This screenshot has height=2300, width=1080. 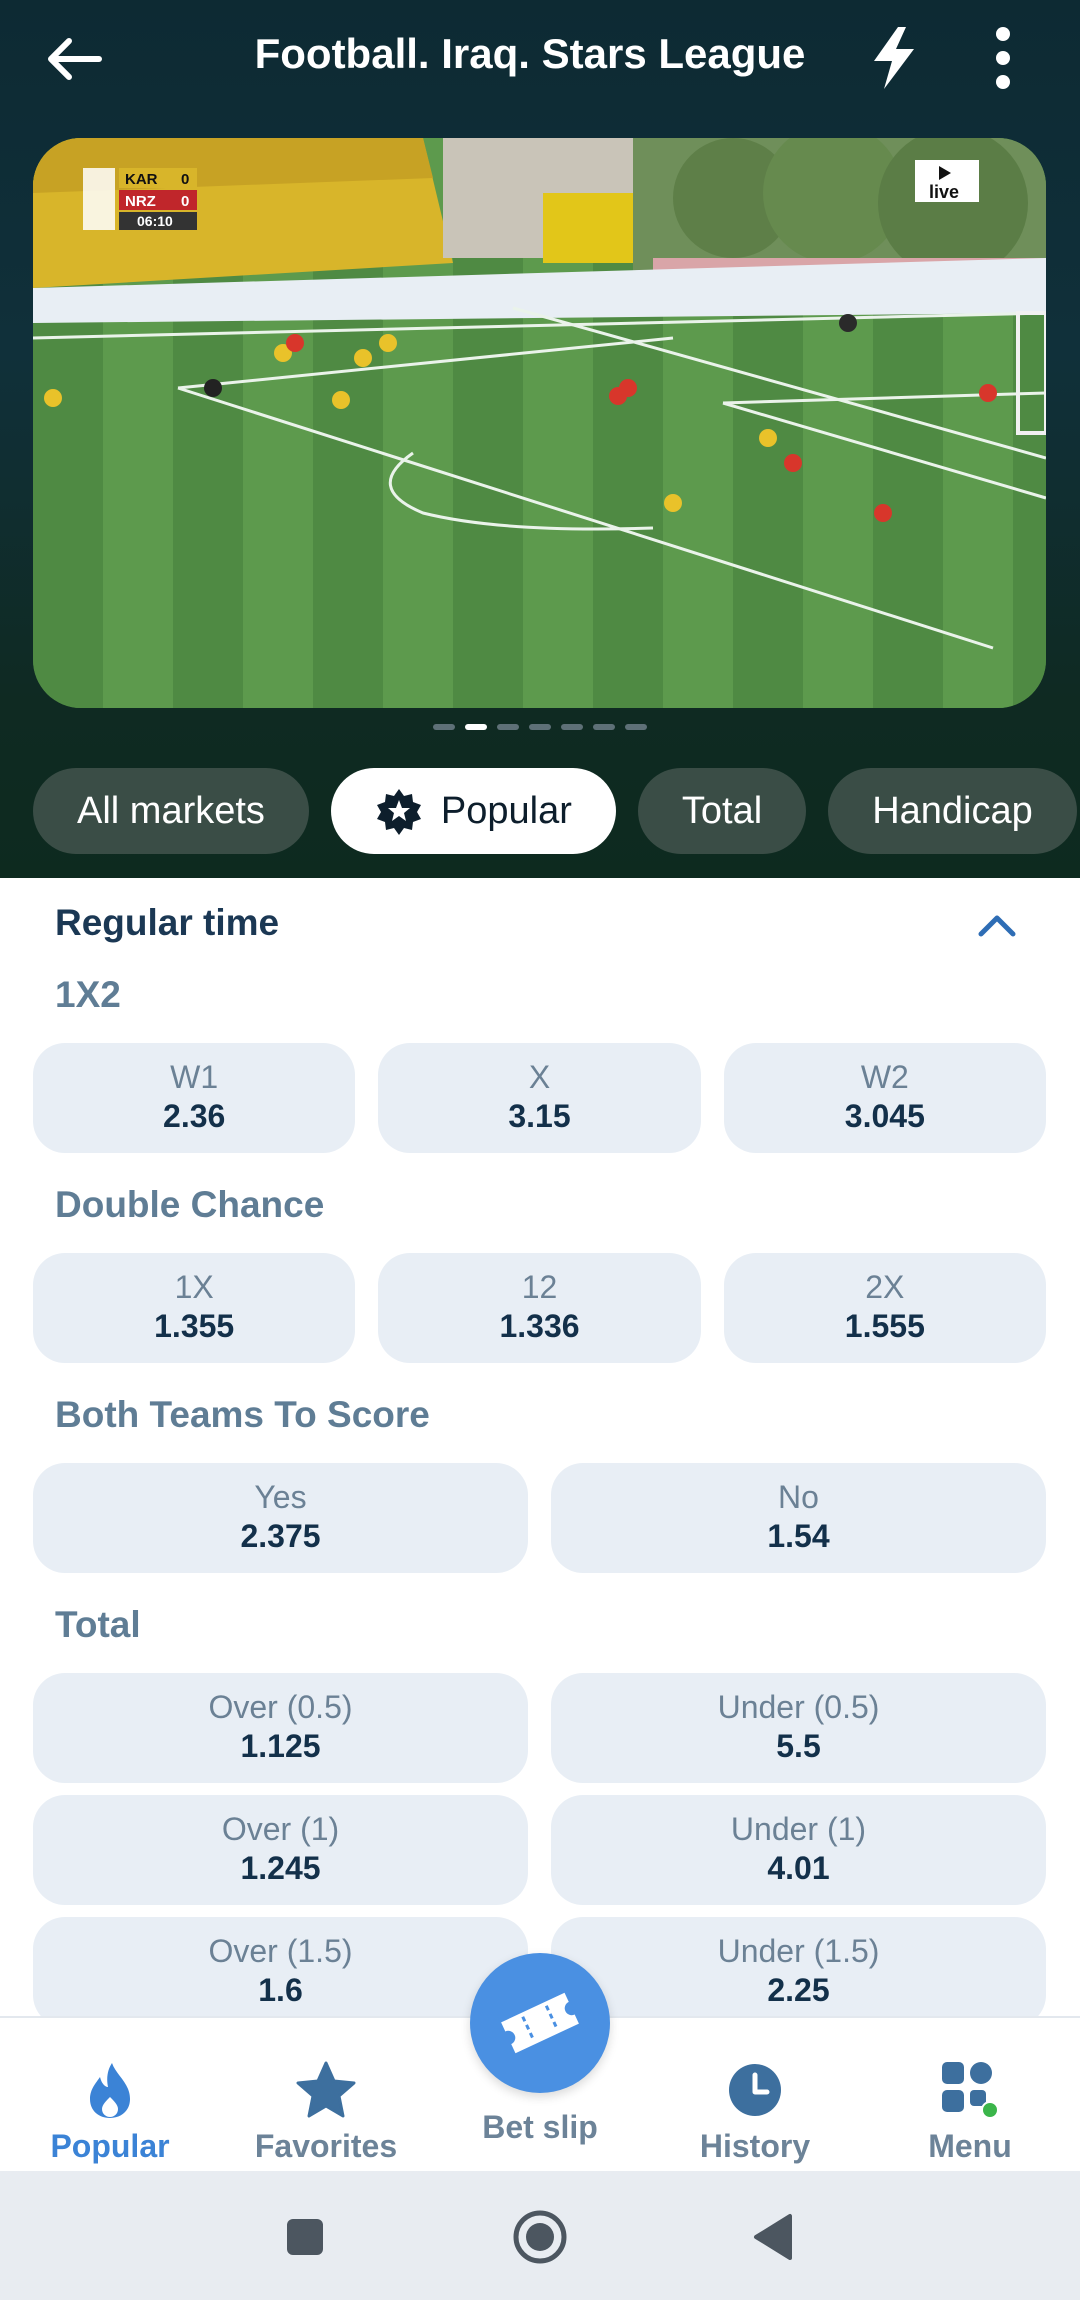 What do you see at coordinates (98, 1624) in the screenshot?
I see `market-title-total: Total` at bounding box center [98, 1624].